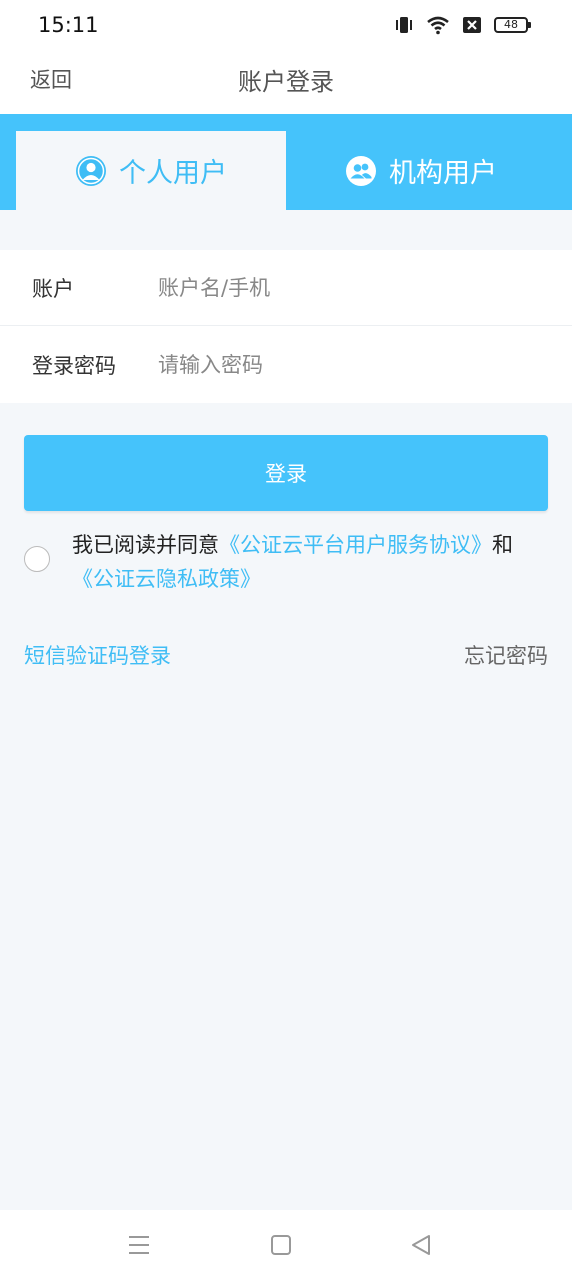  Describe the element at coordinates (348, 287) in the screenshot. I see `account-input` at that location.